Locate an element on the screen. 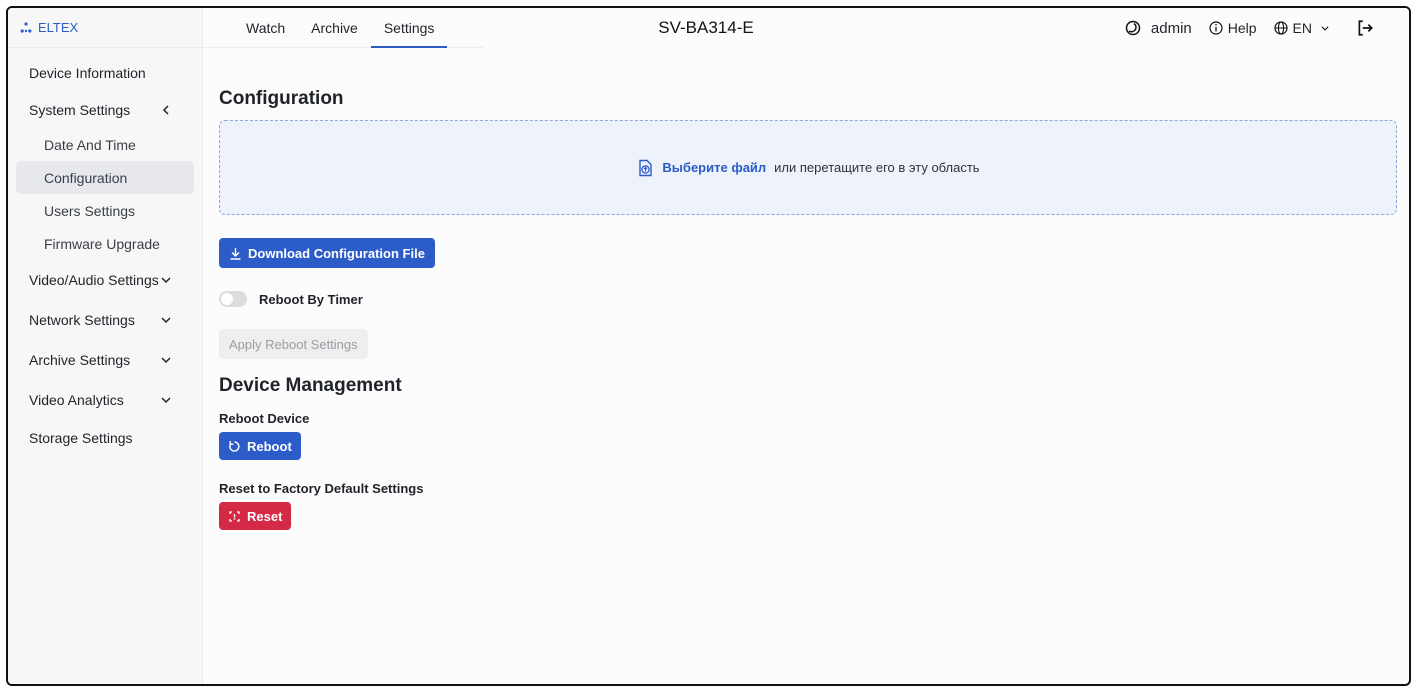 The image size is (1415, 686). tab-watch: Watch is located at coordinates (265, 27).